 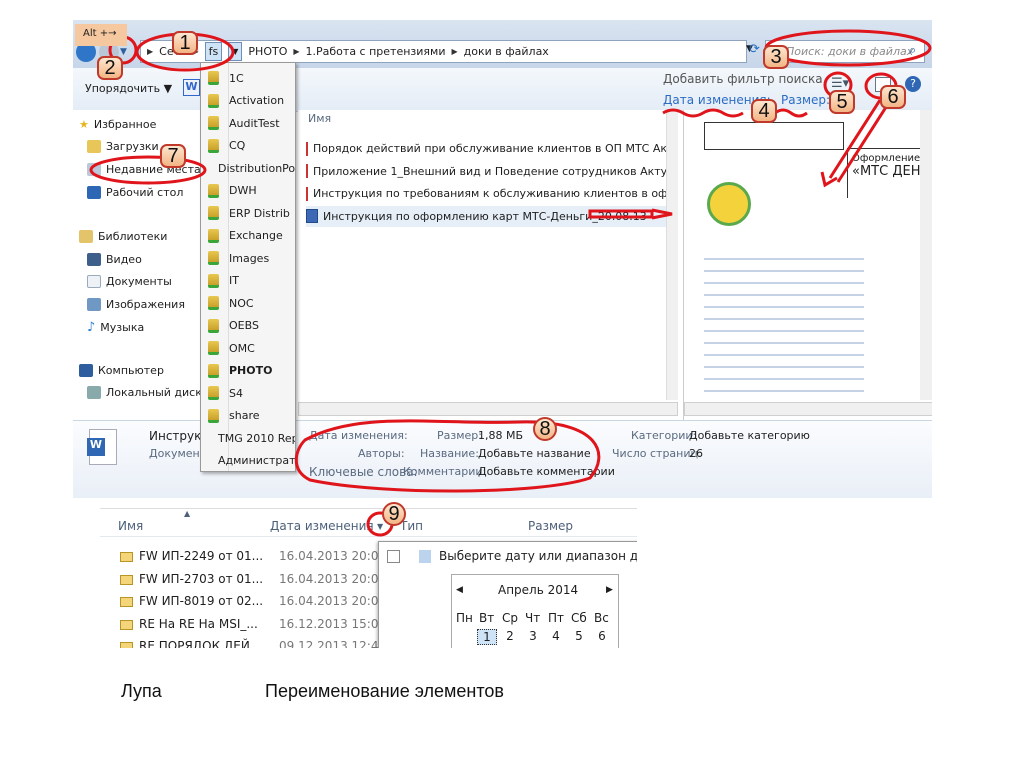 I want to click on folder-menu-item: PHOTO, so click(x=248, y=371).